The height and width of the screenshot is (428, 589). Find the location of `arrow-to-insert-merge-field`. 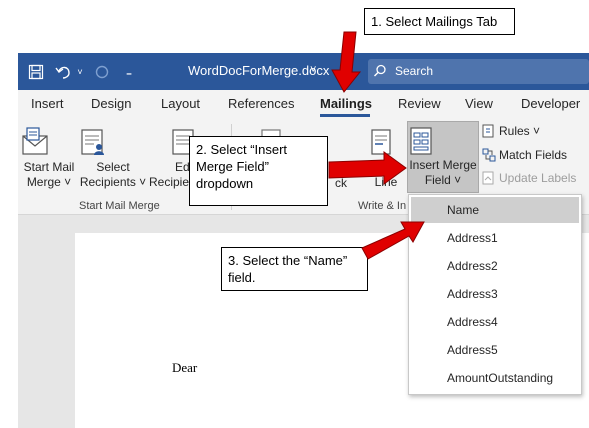

arrow-to-insert-merge-field is located at coordinates (367, 168).